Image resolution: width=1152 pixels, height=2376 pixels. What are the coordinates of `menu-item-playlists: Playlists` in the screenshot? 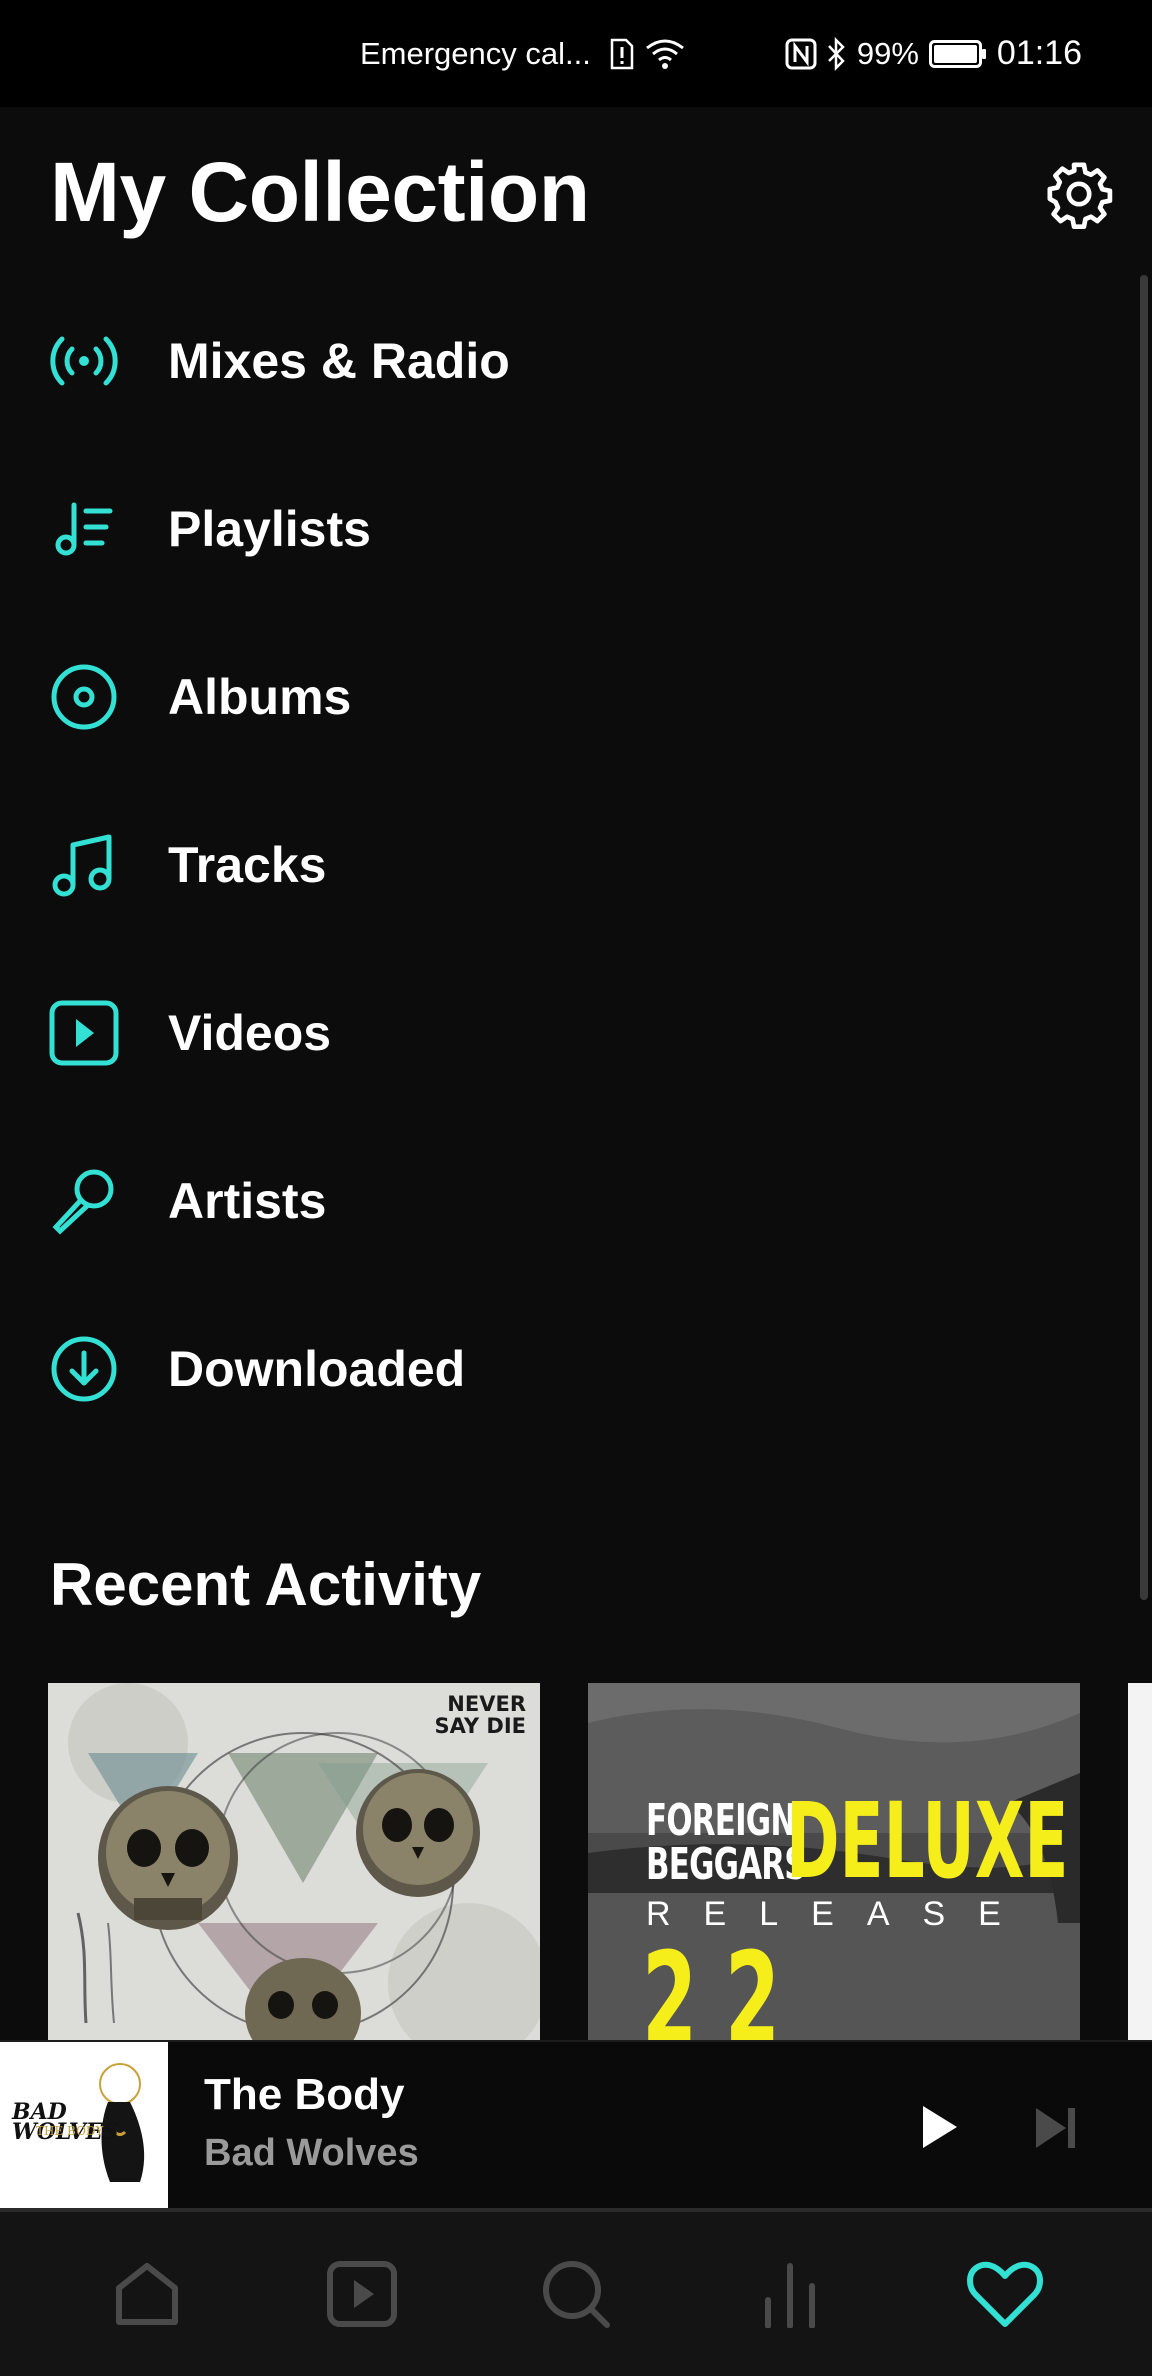 It's located at (560, 529).